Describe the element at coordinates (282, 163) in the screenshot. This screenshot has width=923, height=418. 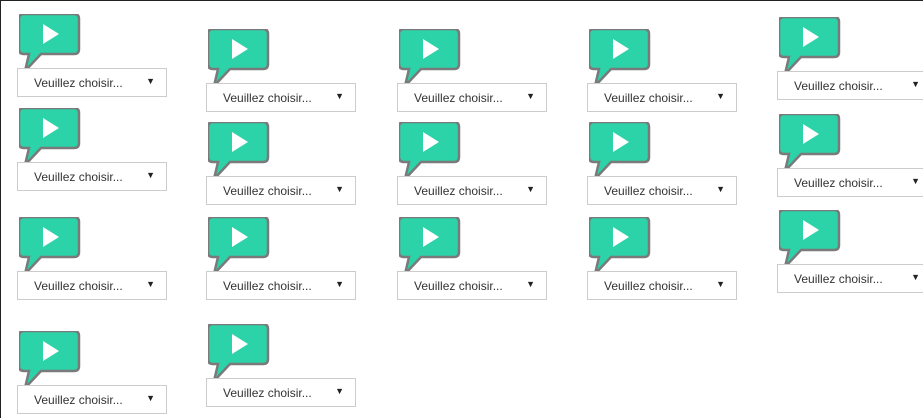
I see `media-item-7: Veuillez choisir... ▼` at that location.